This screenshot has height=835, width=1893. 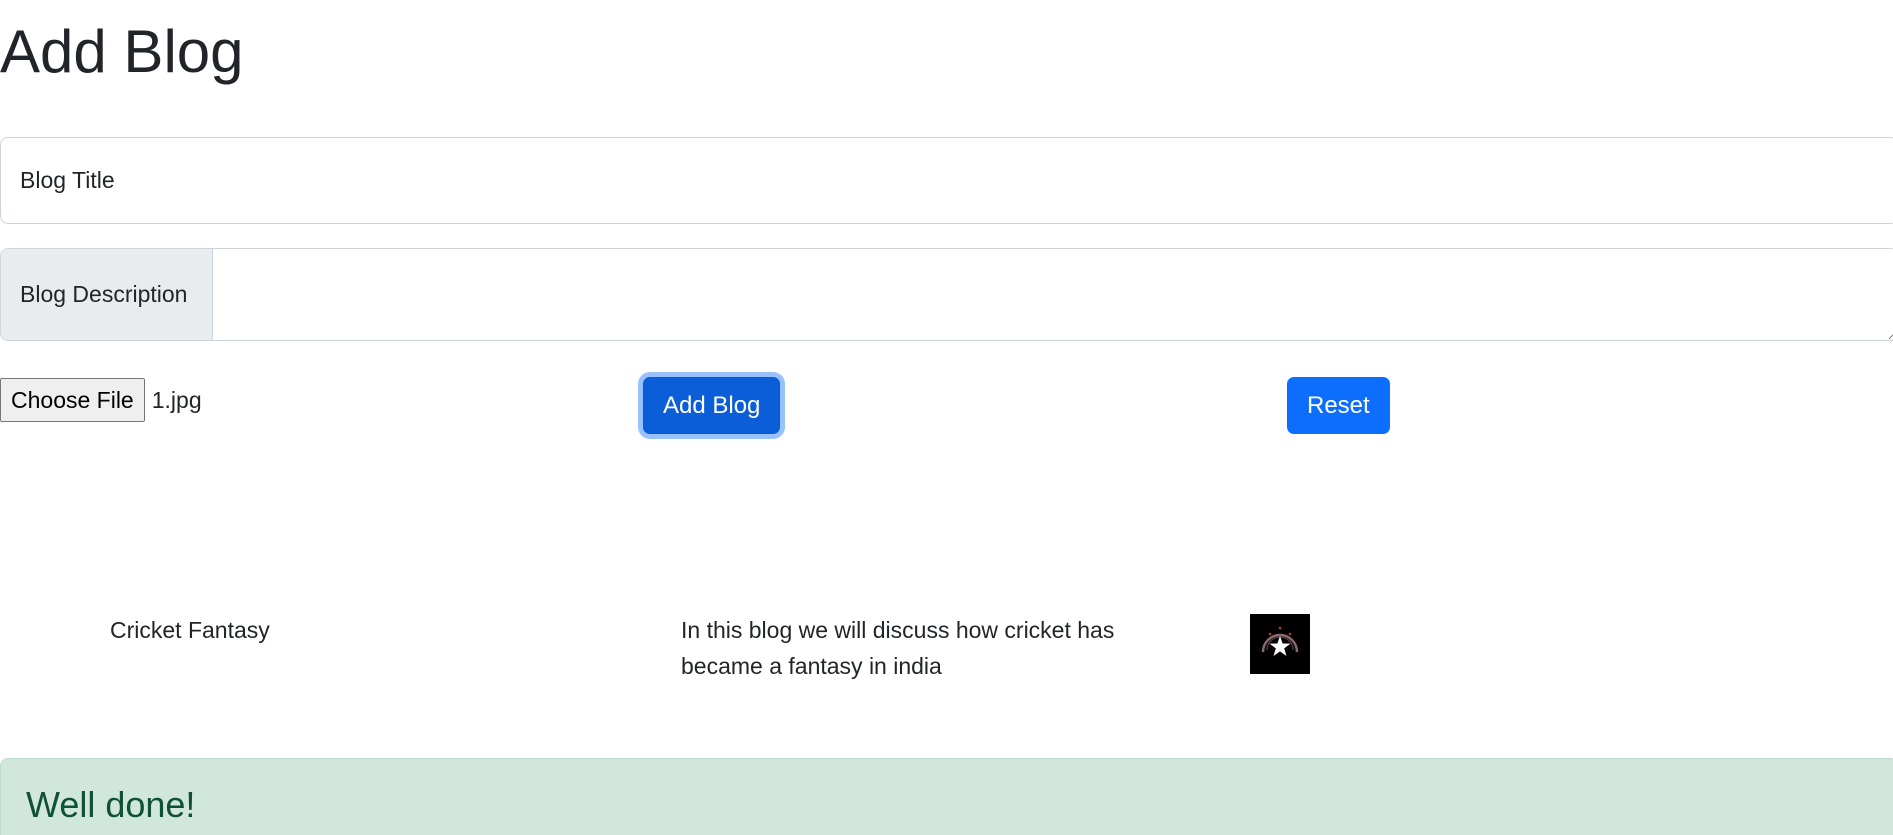 I want to click on alert-heading: Well done!, so click(x=111, y=804).